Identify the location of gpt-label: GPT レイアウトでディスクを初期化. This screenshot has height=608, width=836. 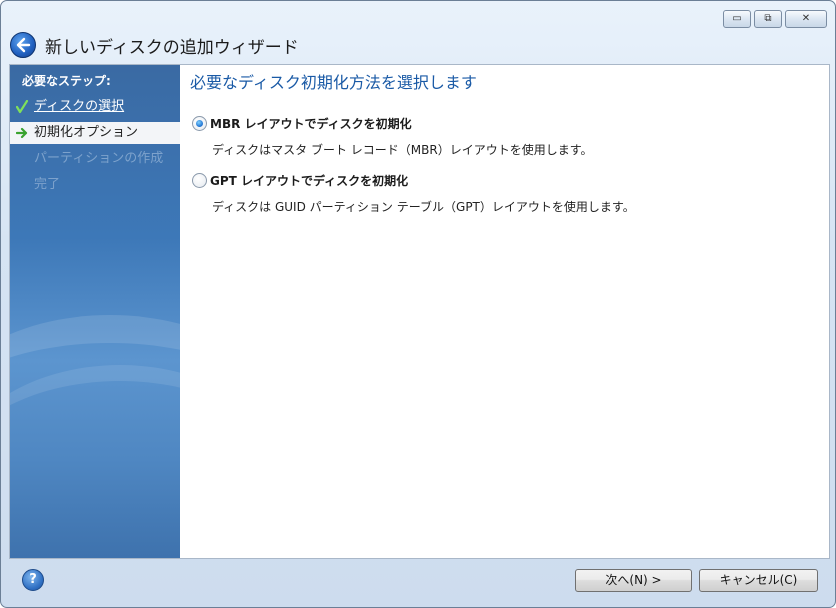
(309, 180).